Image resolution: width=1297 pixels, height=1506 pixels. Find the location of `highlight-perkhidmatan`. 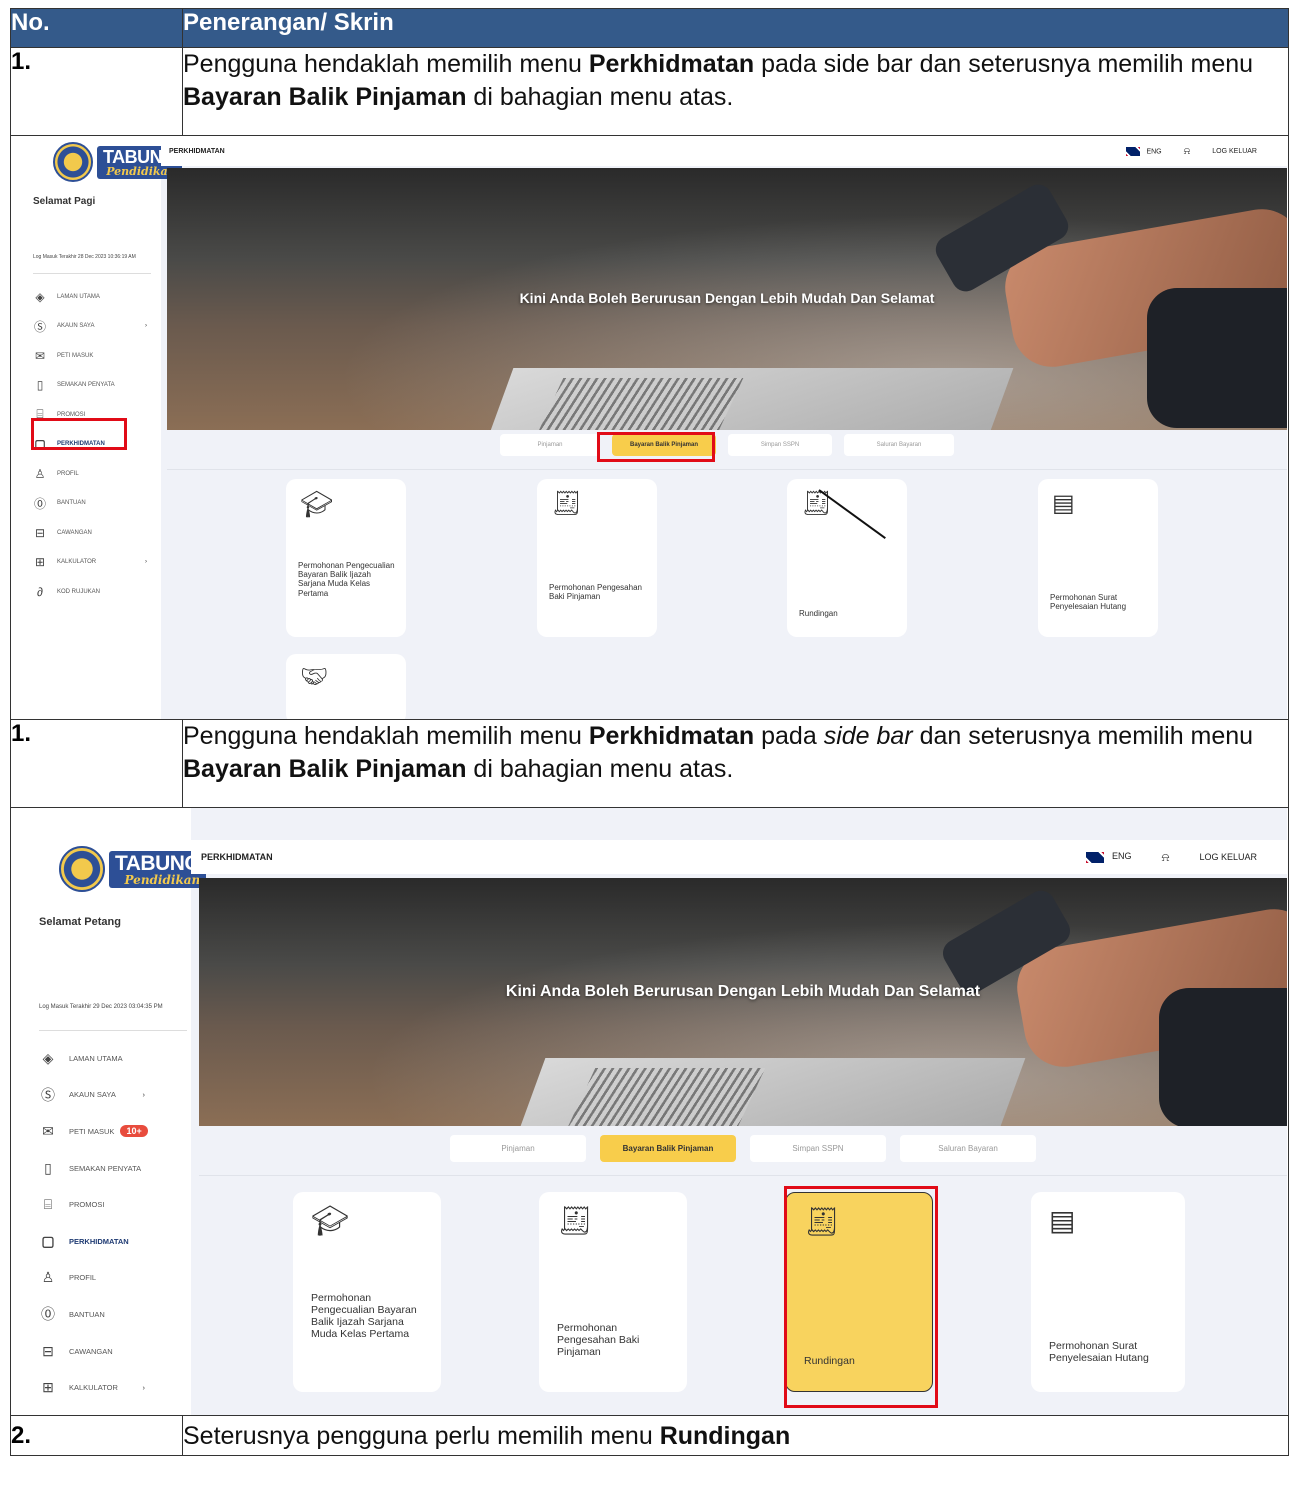

highlight-perkhidmatan is located at coordinates (79, 434).